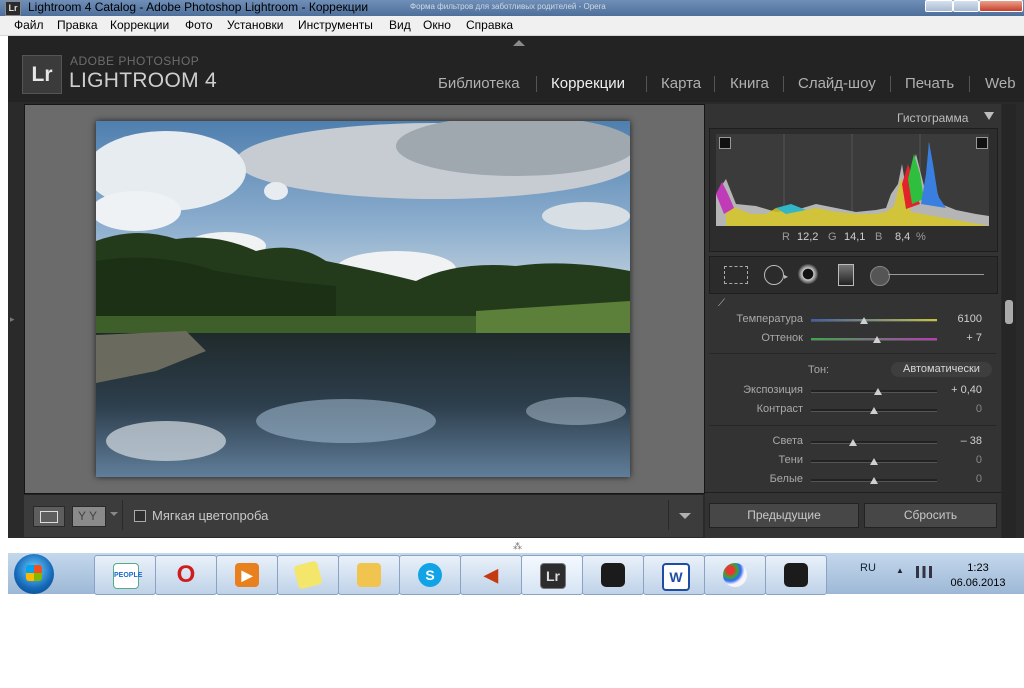  I want to click on menu-settings: Установки, so click(255, 25).